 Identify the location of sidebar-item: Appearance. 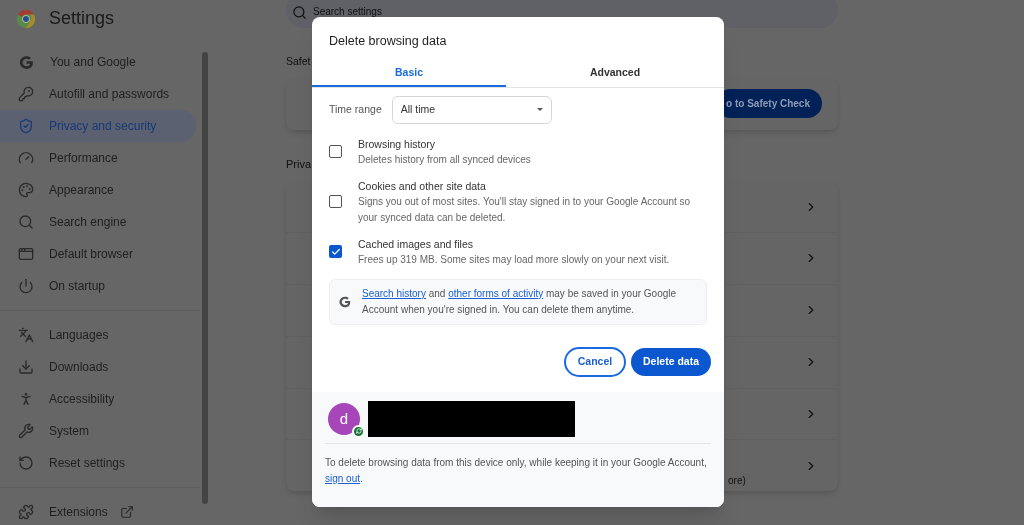
(98, 190).